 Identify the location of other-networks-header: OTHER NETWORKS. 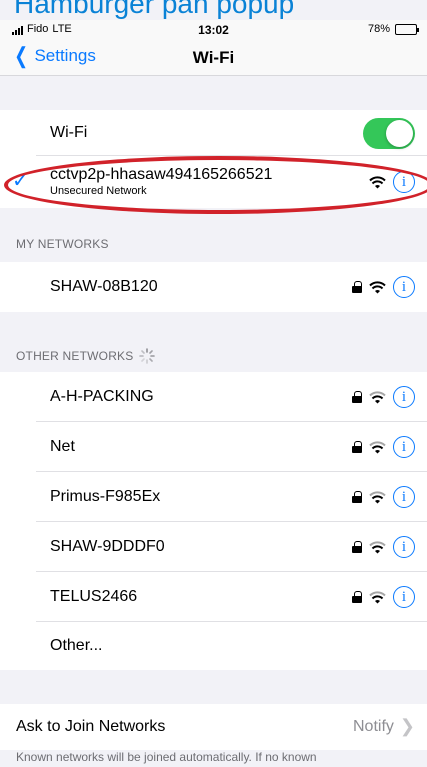
(86, 356).